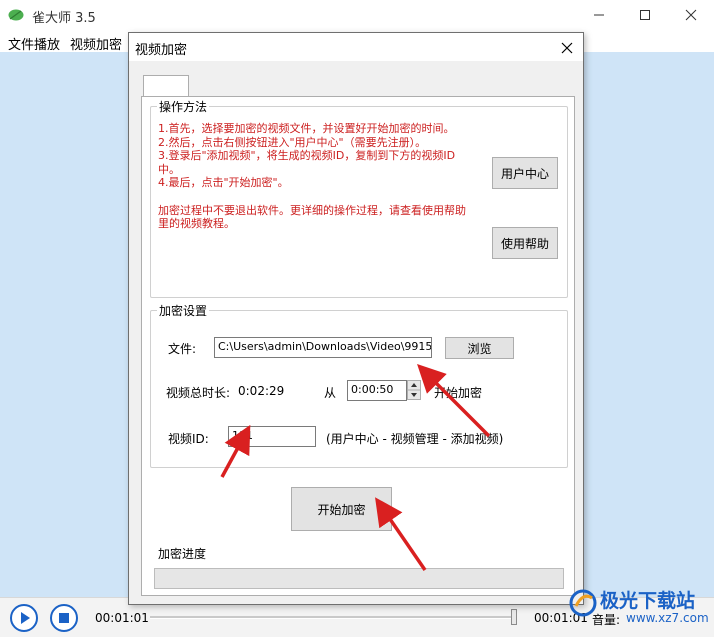 The width and height of the screenshot is (714, 637). Describe the element at coordinates (514, 617) in the screenshot. I see `seek-thumb` at that location.